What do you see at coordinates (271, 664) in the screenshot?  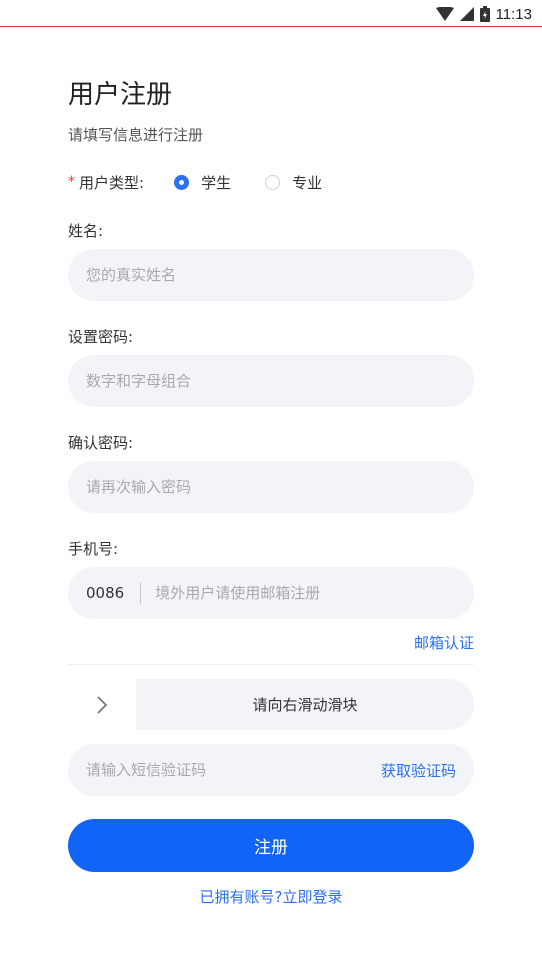 I see `divider` at bounding box center [271, 664].